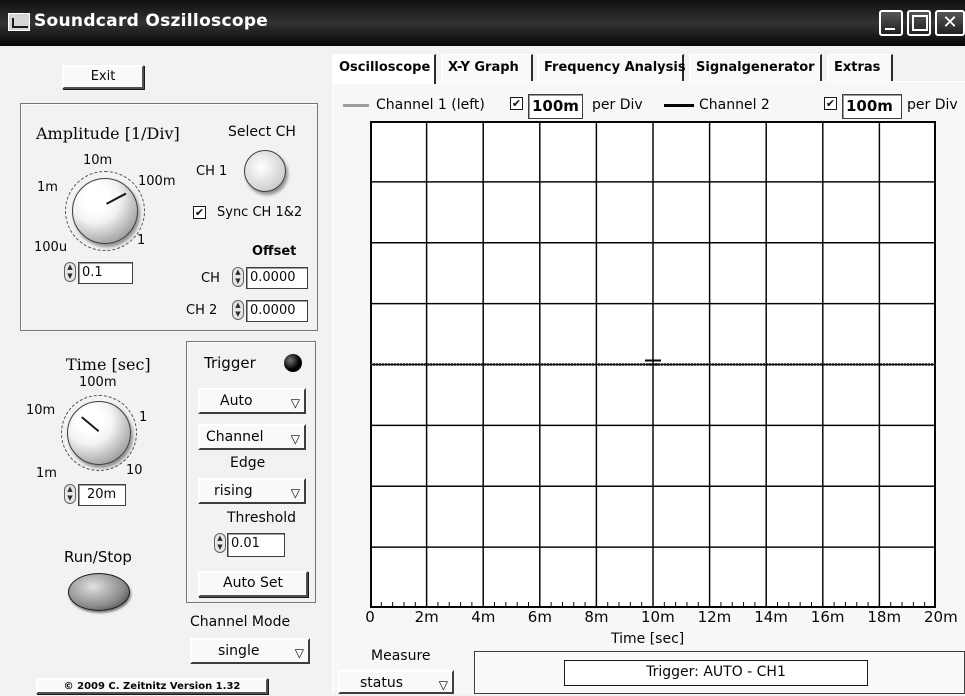  What do you see at coordinates (70, 494) in the screenshot?
I see `time-spinner: ▲ ▼` at bounding box center [70, 494].